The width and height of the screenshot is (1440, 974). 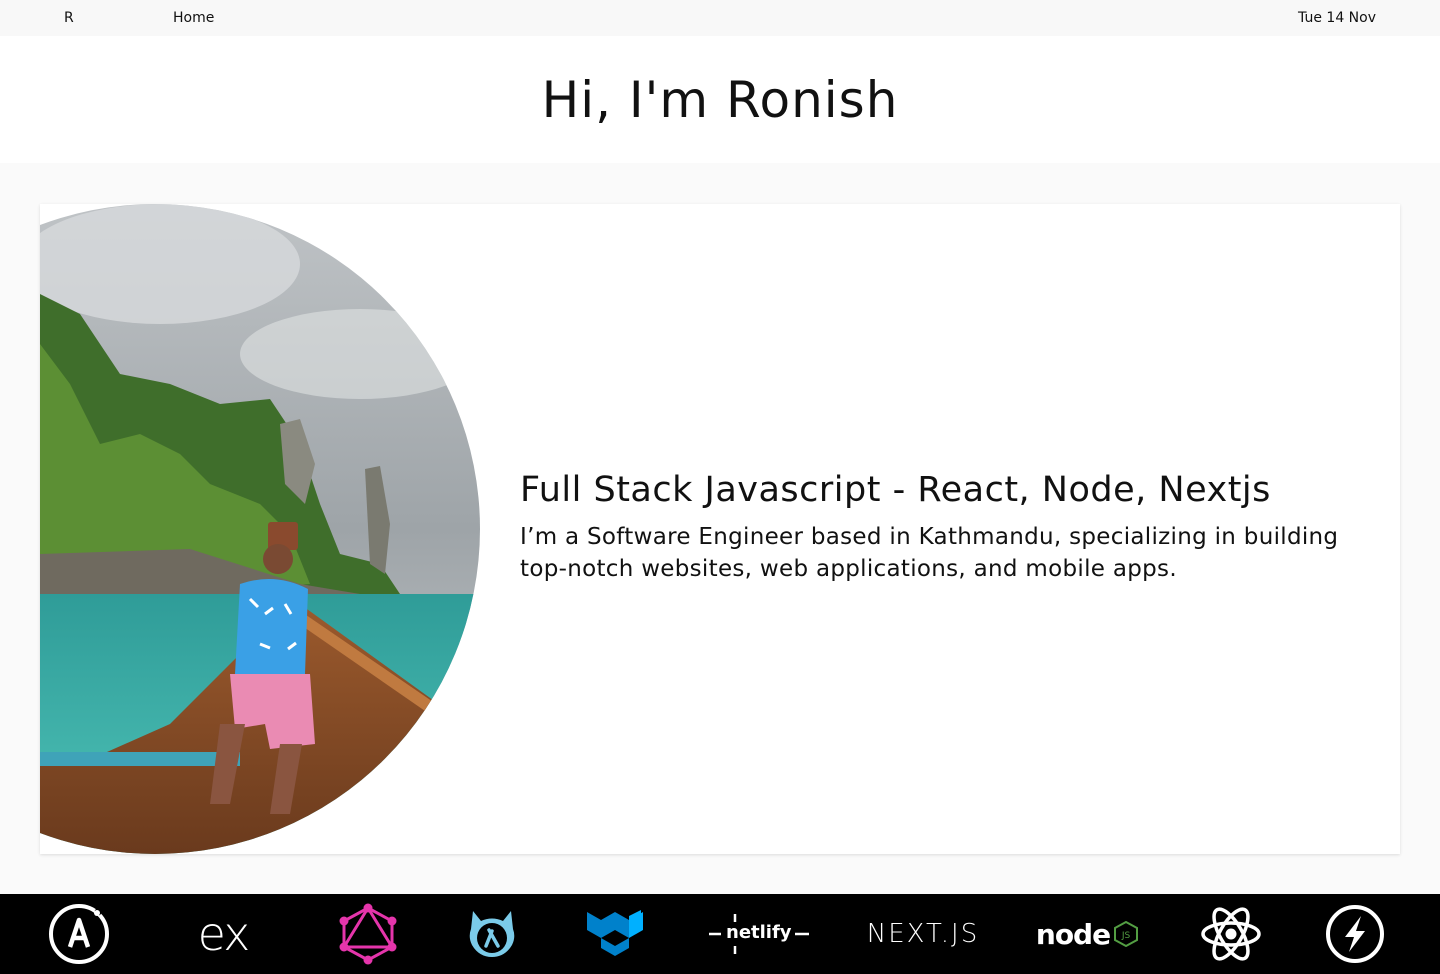 What do you see at coordinates (720, 18) in the screenshot?
I see `top-nav: R Home Tue 14 Nov` at bounding box center [720, 18].